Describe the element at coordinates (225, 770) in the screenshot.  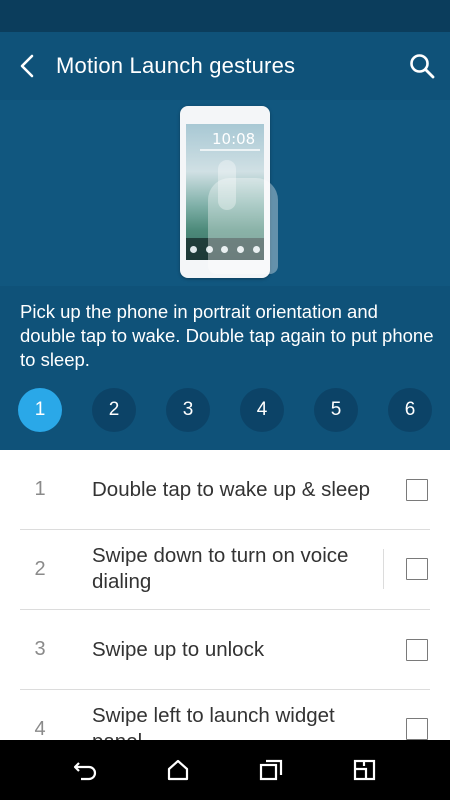
I see `navigation-bar` at that location.